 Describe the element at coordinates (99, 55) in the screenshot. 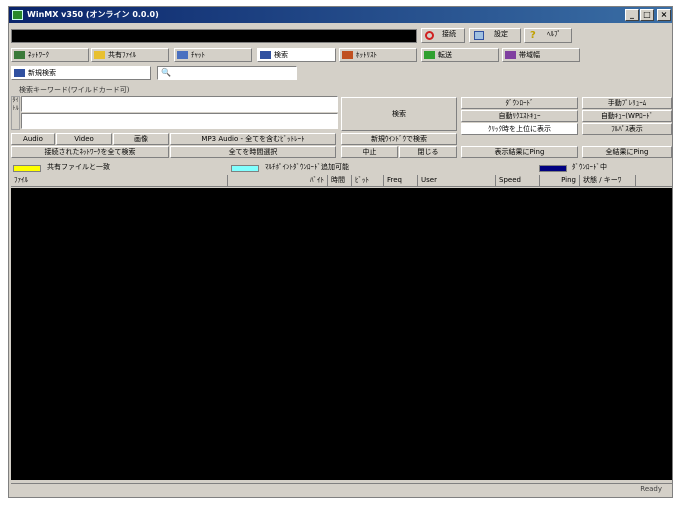

I see `folder-icon` at that location.